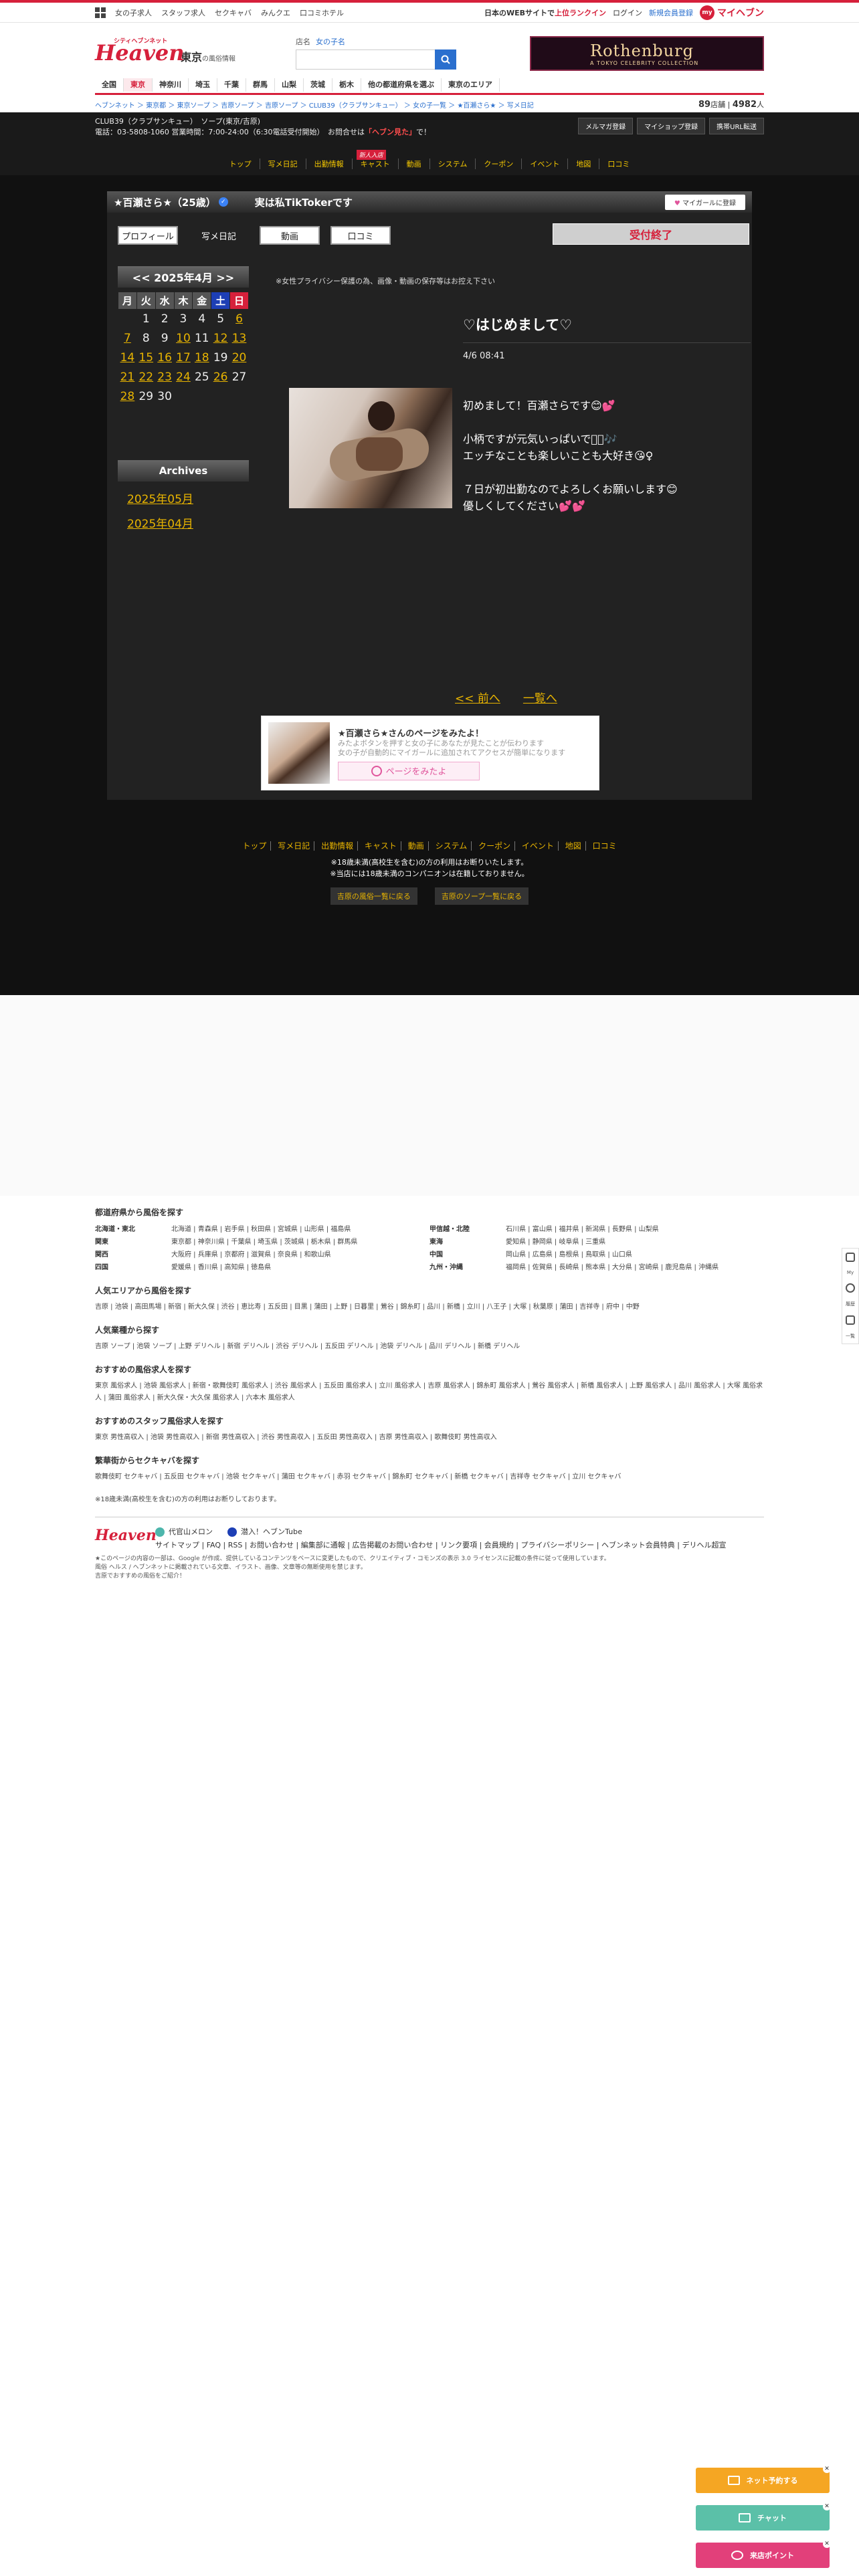  I want to click on footnav-item: 写メ日記, so click(294, 846).